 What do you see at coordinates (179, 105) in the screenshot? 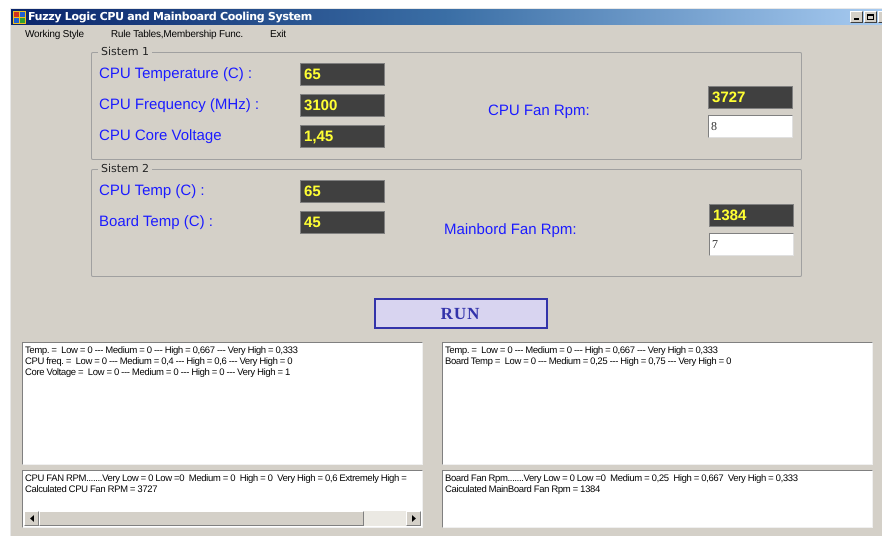
I see `field-label: CPU Frequency (MHz) :` at bounding box center [179, 105].